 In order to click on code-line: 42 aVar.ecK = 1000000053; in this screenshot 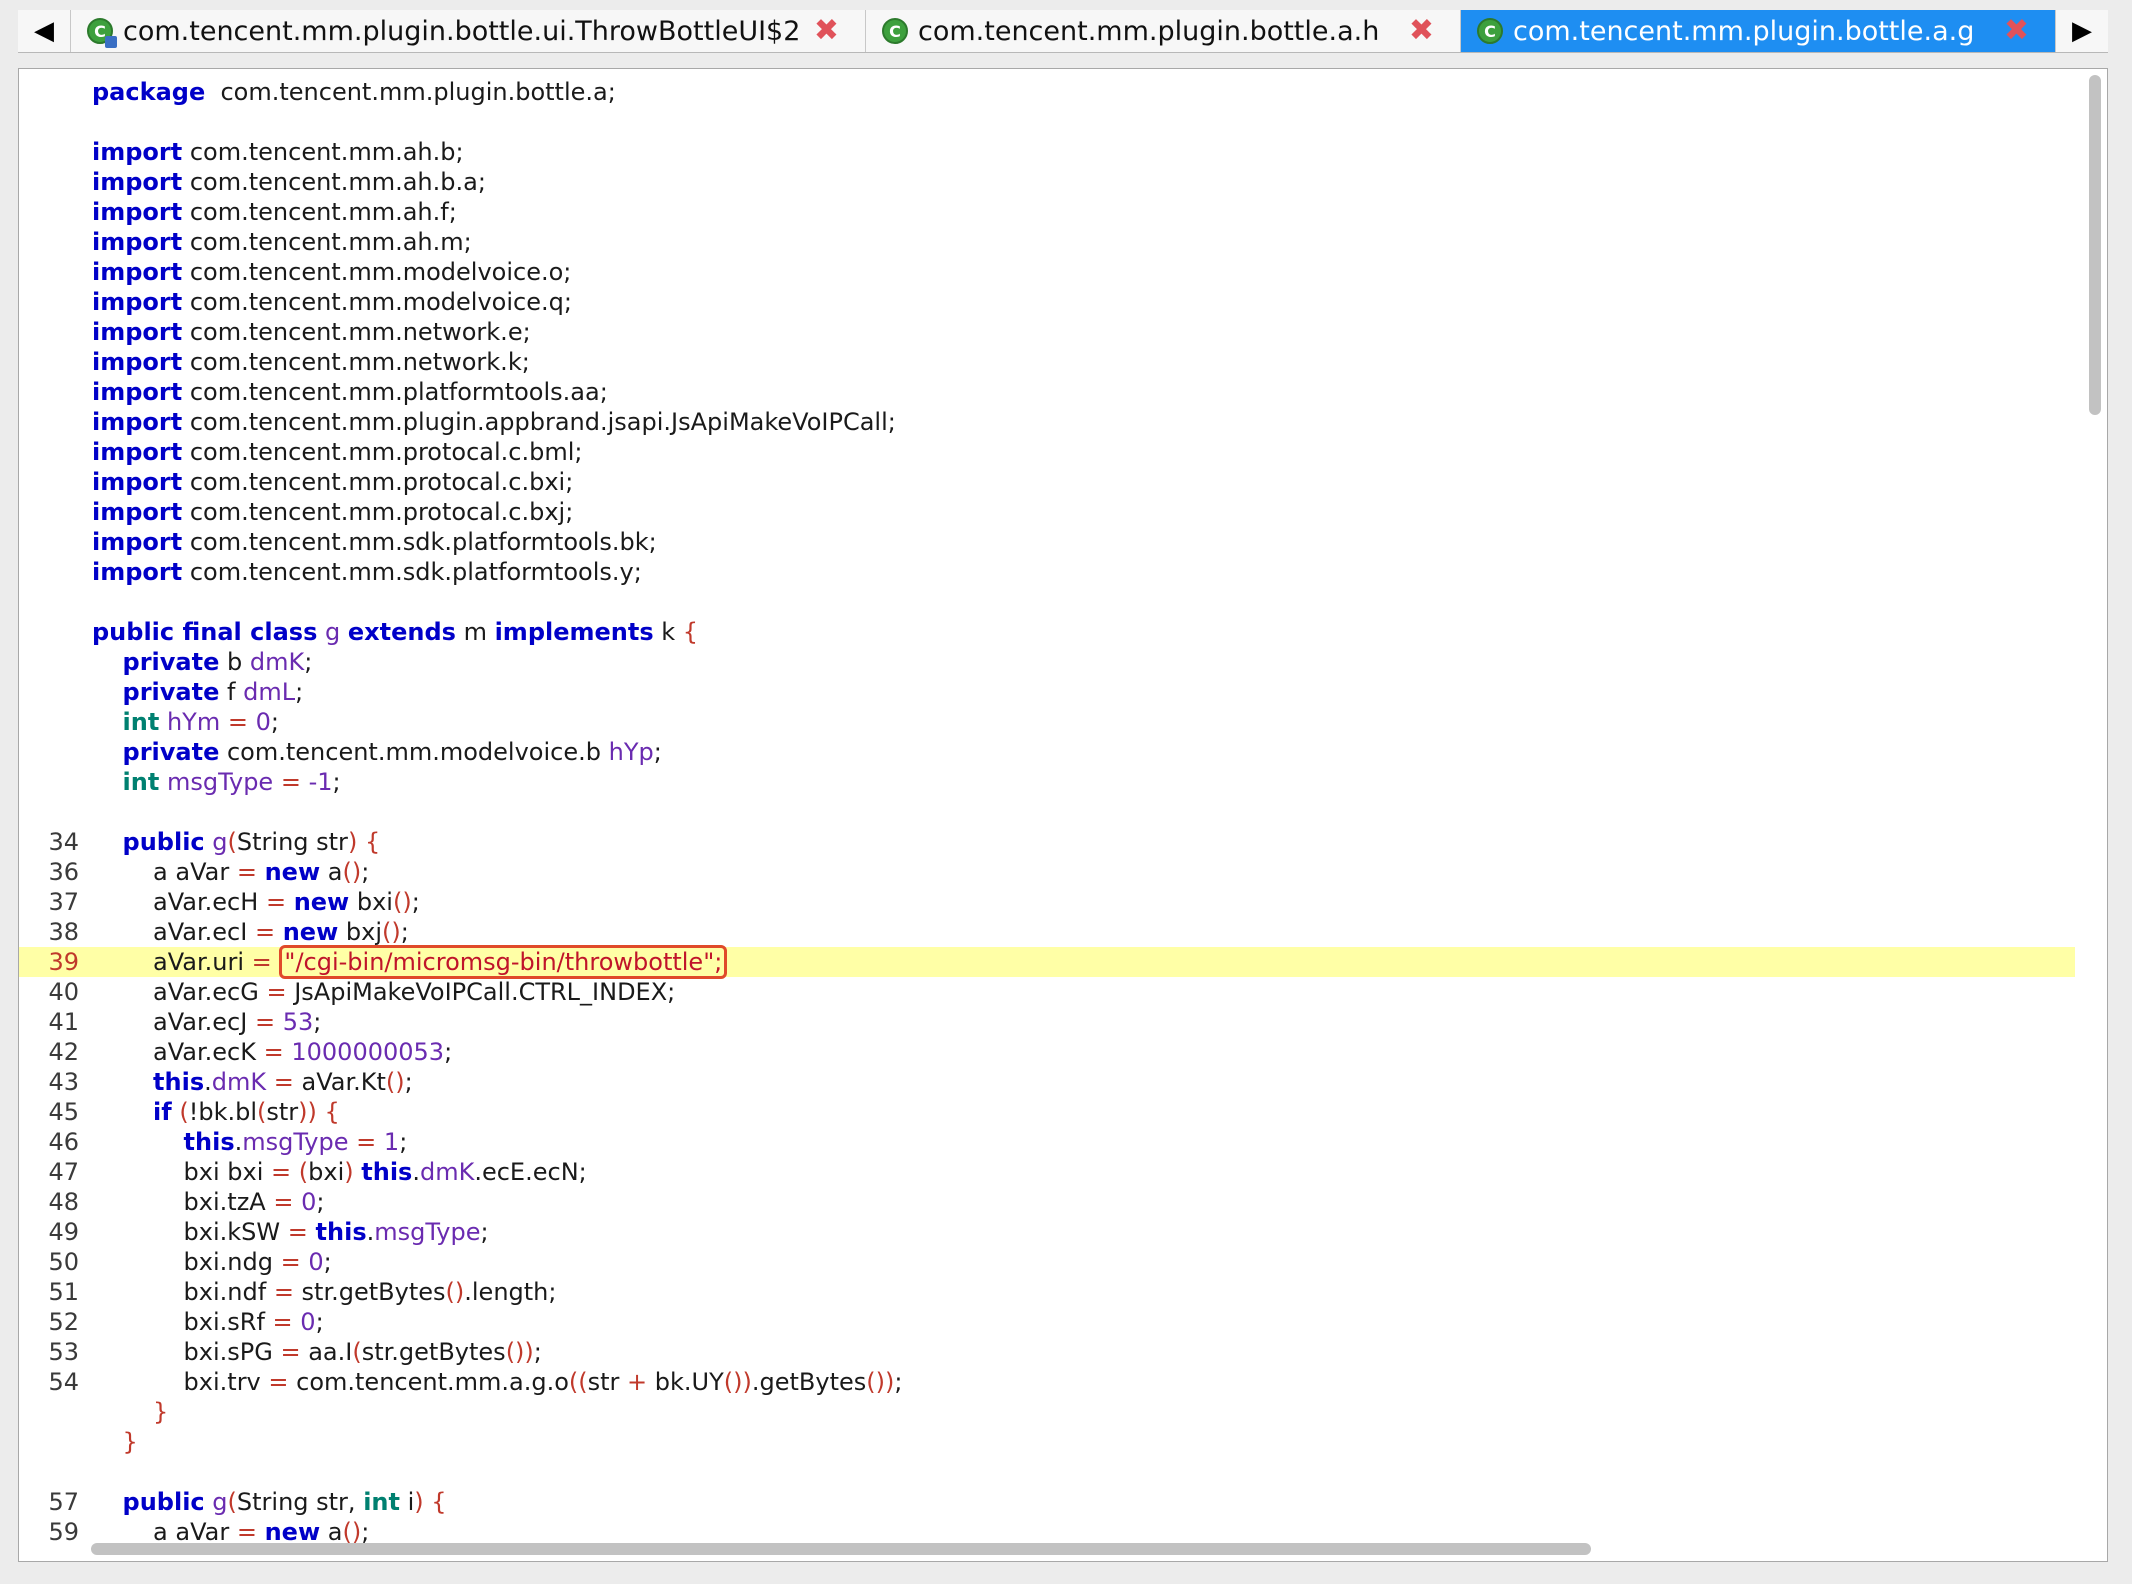, I will do `click(1047, 1052)`.